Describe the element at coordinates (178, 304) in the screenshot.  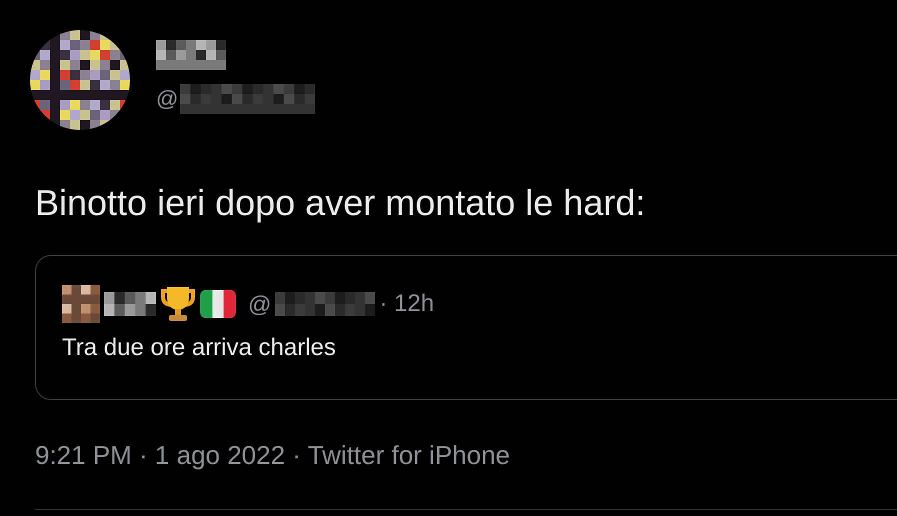
I see `trophy-icon` at that location.